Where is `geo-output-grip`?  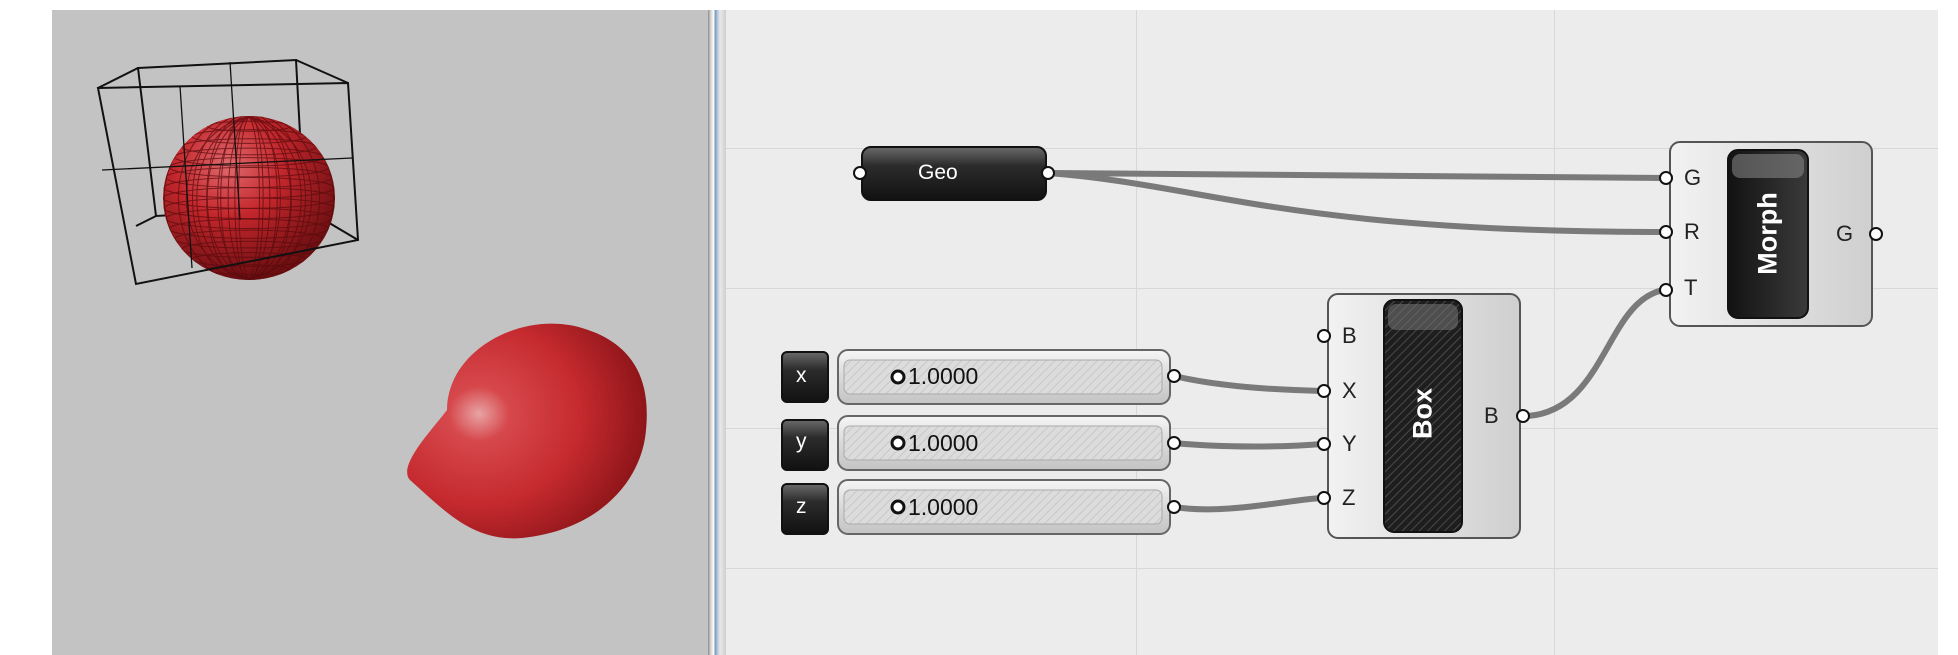 geo-output-grip is located at coordinates (1048, 173).